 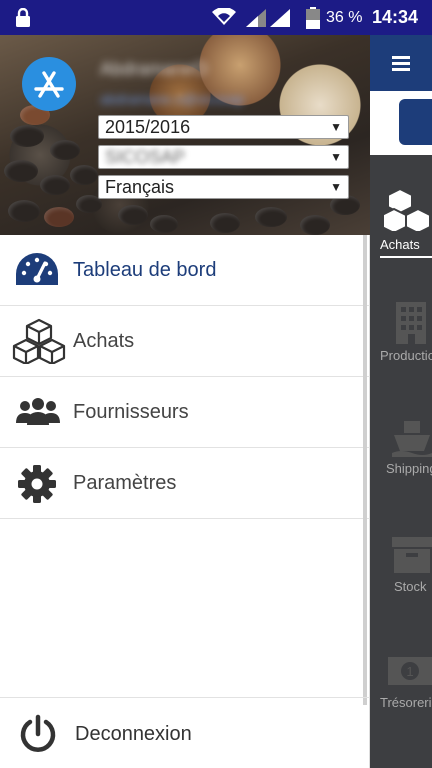 What do you see at coordinates (415, 122) in the screenshot?
I see `toolbar-button` at bounding box center [415, 122].